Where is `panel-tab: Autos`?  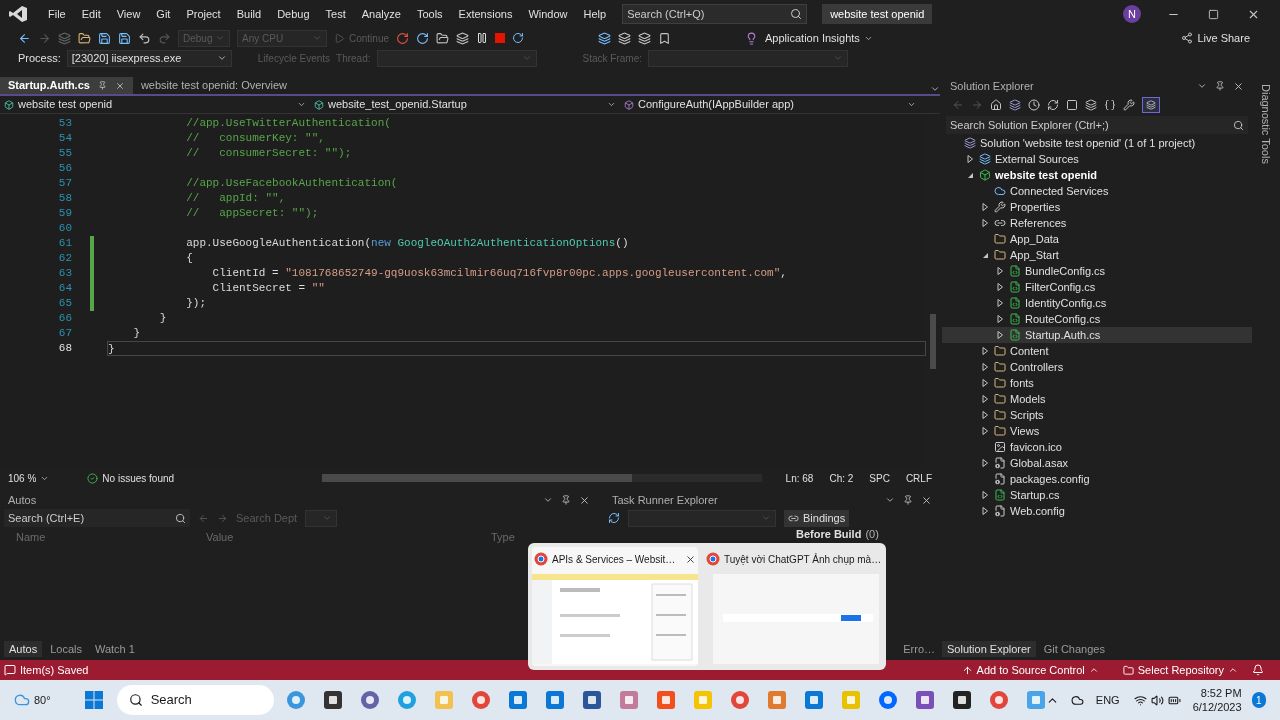 panel-tab: Autos is located at coordinates (23, 649).